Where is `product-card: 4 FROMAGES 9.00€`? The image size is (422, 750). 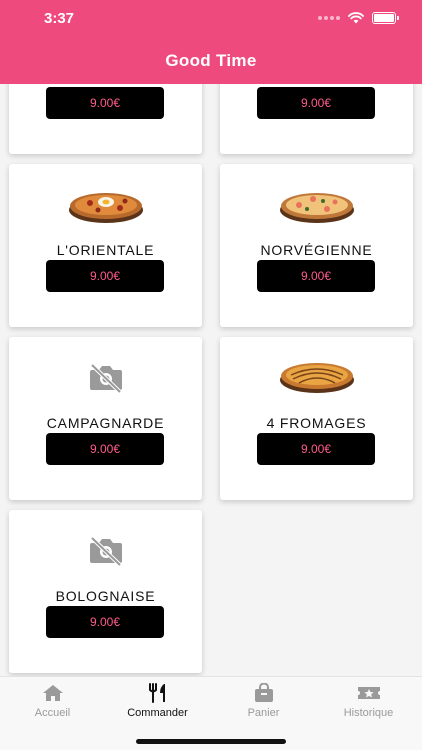 product-card: 4 FROMAGES 9.00€ is located at coordinates (316, 418).